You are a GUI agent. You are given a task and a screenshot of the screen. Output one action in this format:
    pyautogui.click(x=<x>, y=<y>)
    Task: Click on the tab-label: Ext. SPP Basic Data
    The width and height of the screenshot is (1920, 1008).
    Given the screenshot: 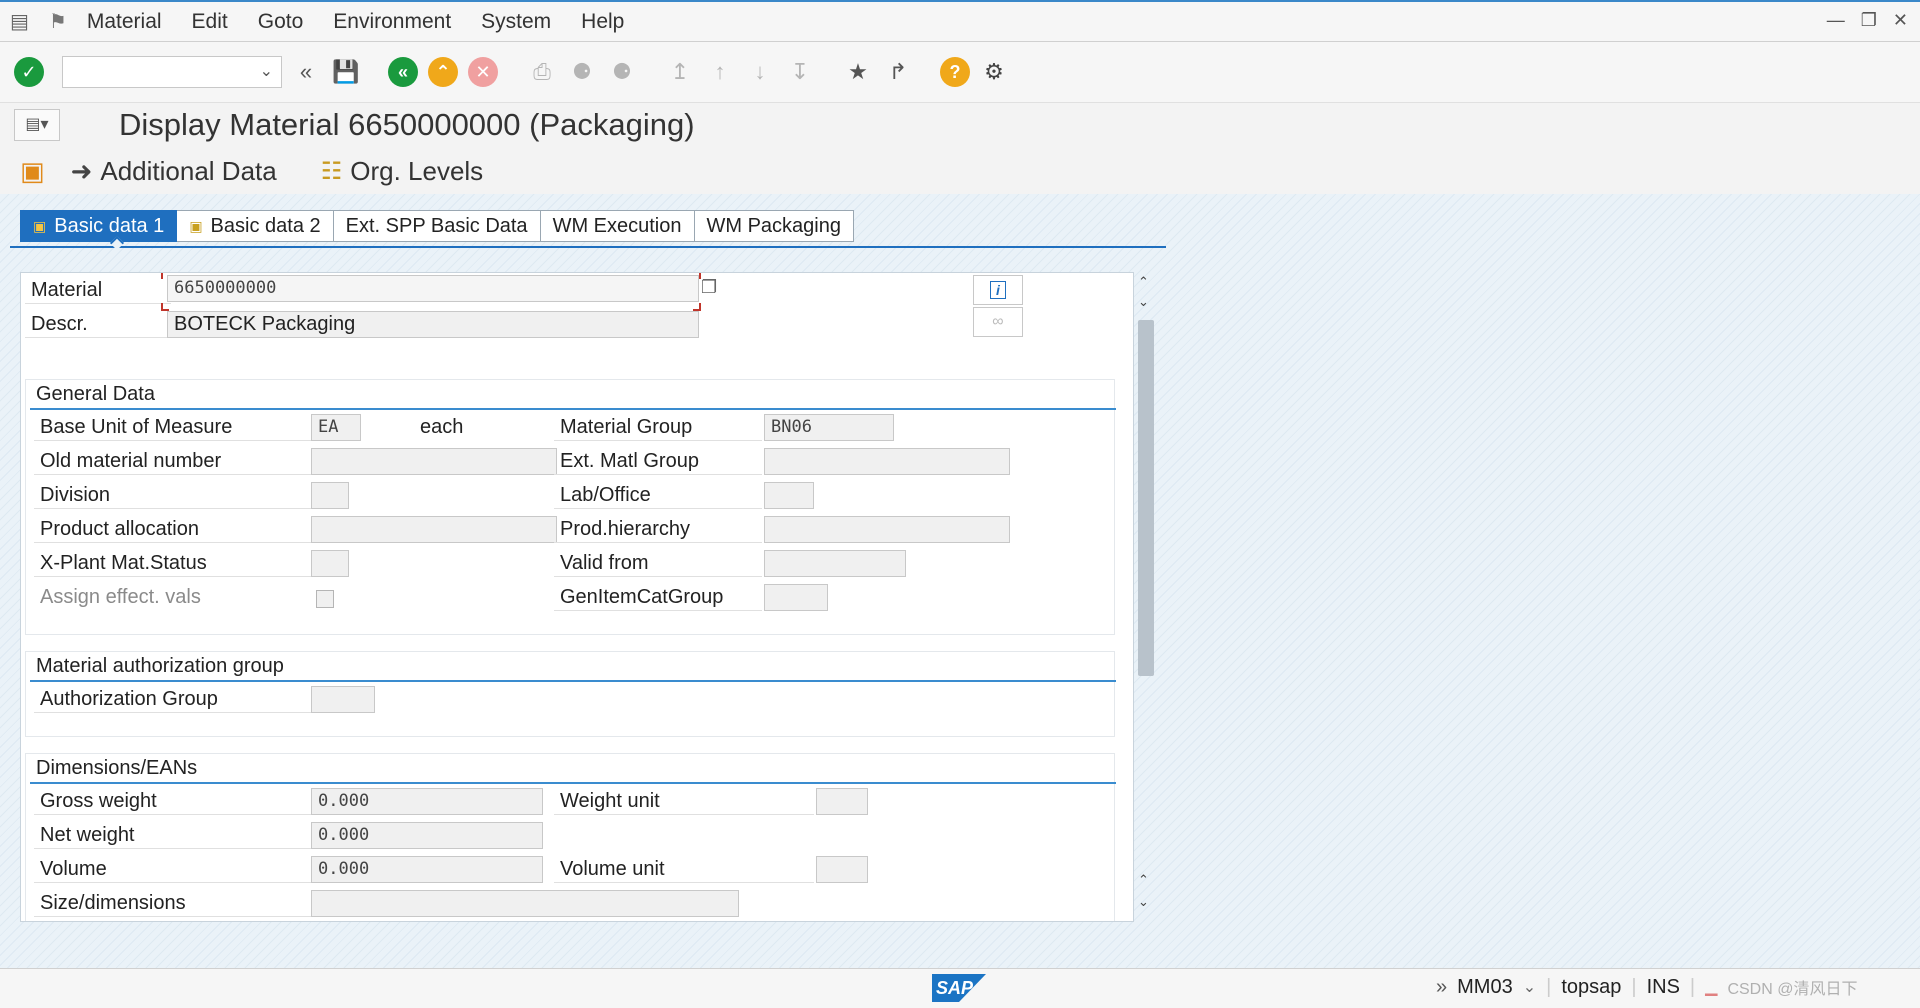 What is the action you would take?
    pyautogui.click(x=436, y=225)
    